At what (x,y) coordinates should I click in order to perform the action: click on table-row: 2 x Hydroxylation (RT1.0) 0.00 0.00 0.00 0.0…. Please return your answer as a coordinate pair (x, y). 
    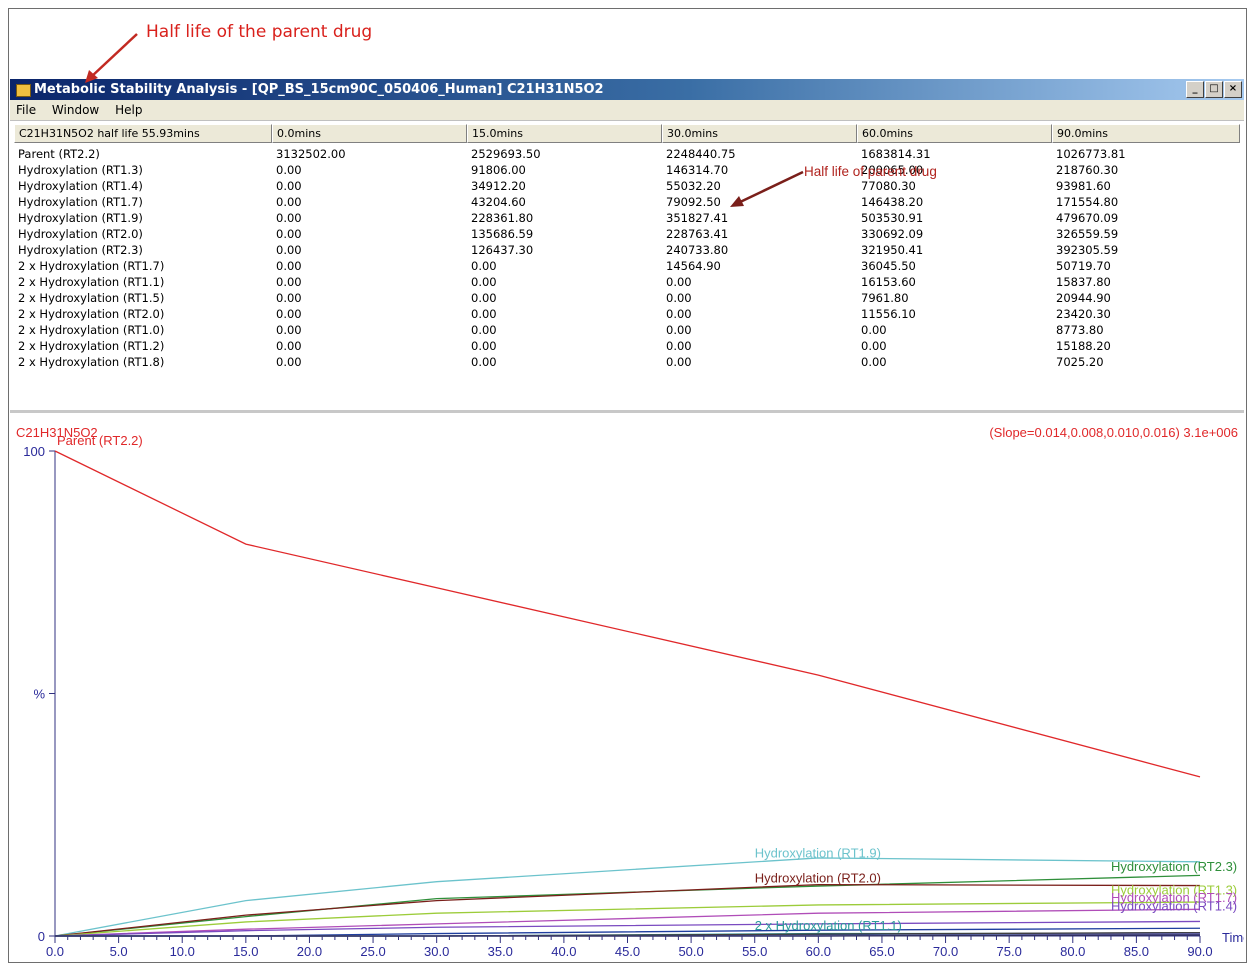
    Looking at the image, I should click on (627, 330).